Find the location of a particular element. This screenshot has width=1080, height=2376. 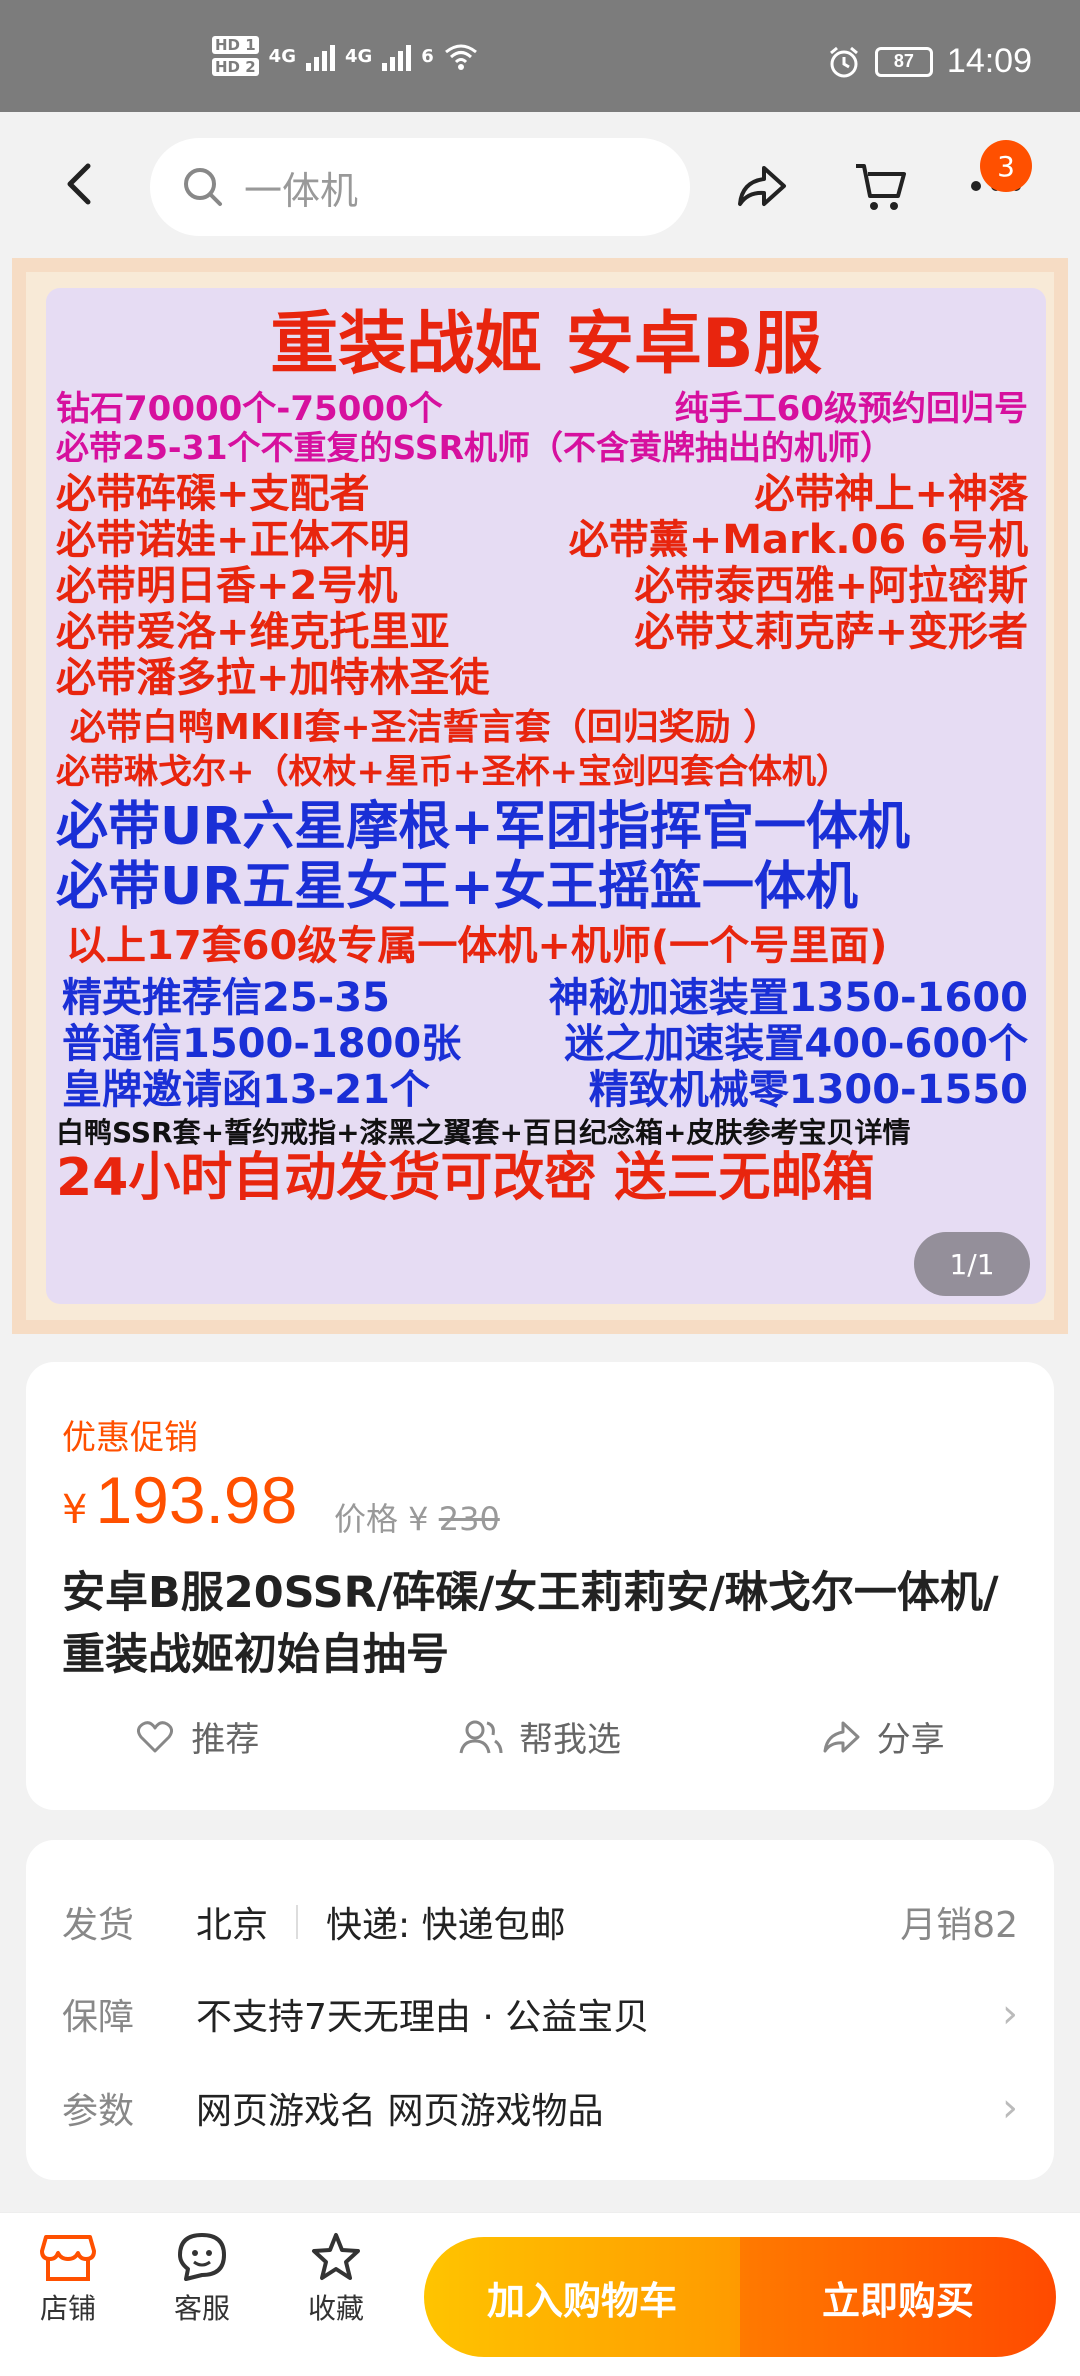

hero-line-right: 精致机械零1300-1550 is located at coordinates (808, 1090).